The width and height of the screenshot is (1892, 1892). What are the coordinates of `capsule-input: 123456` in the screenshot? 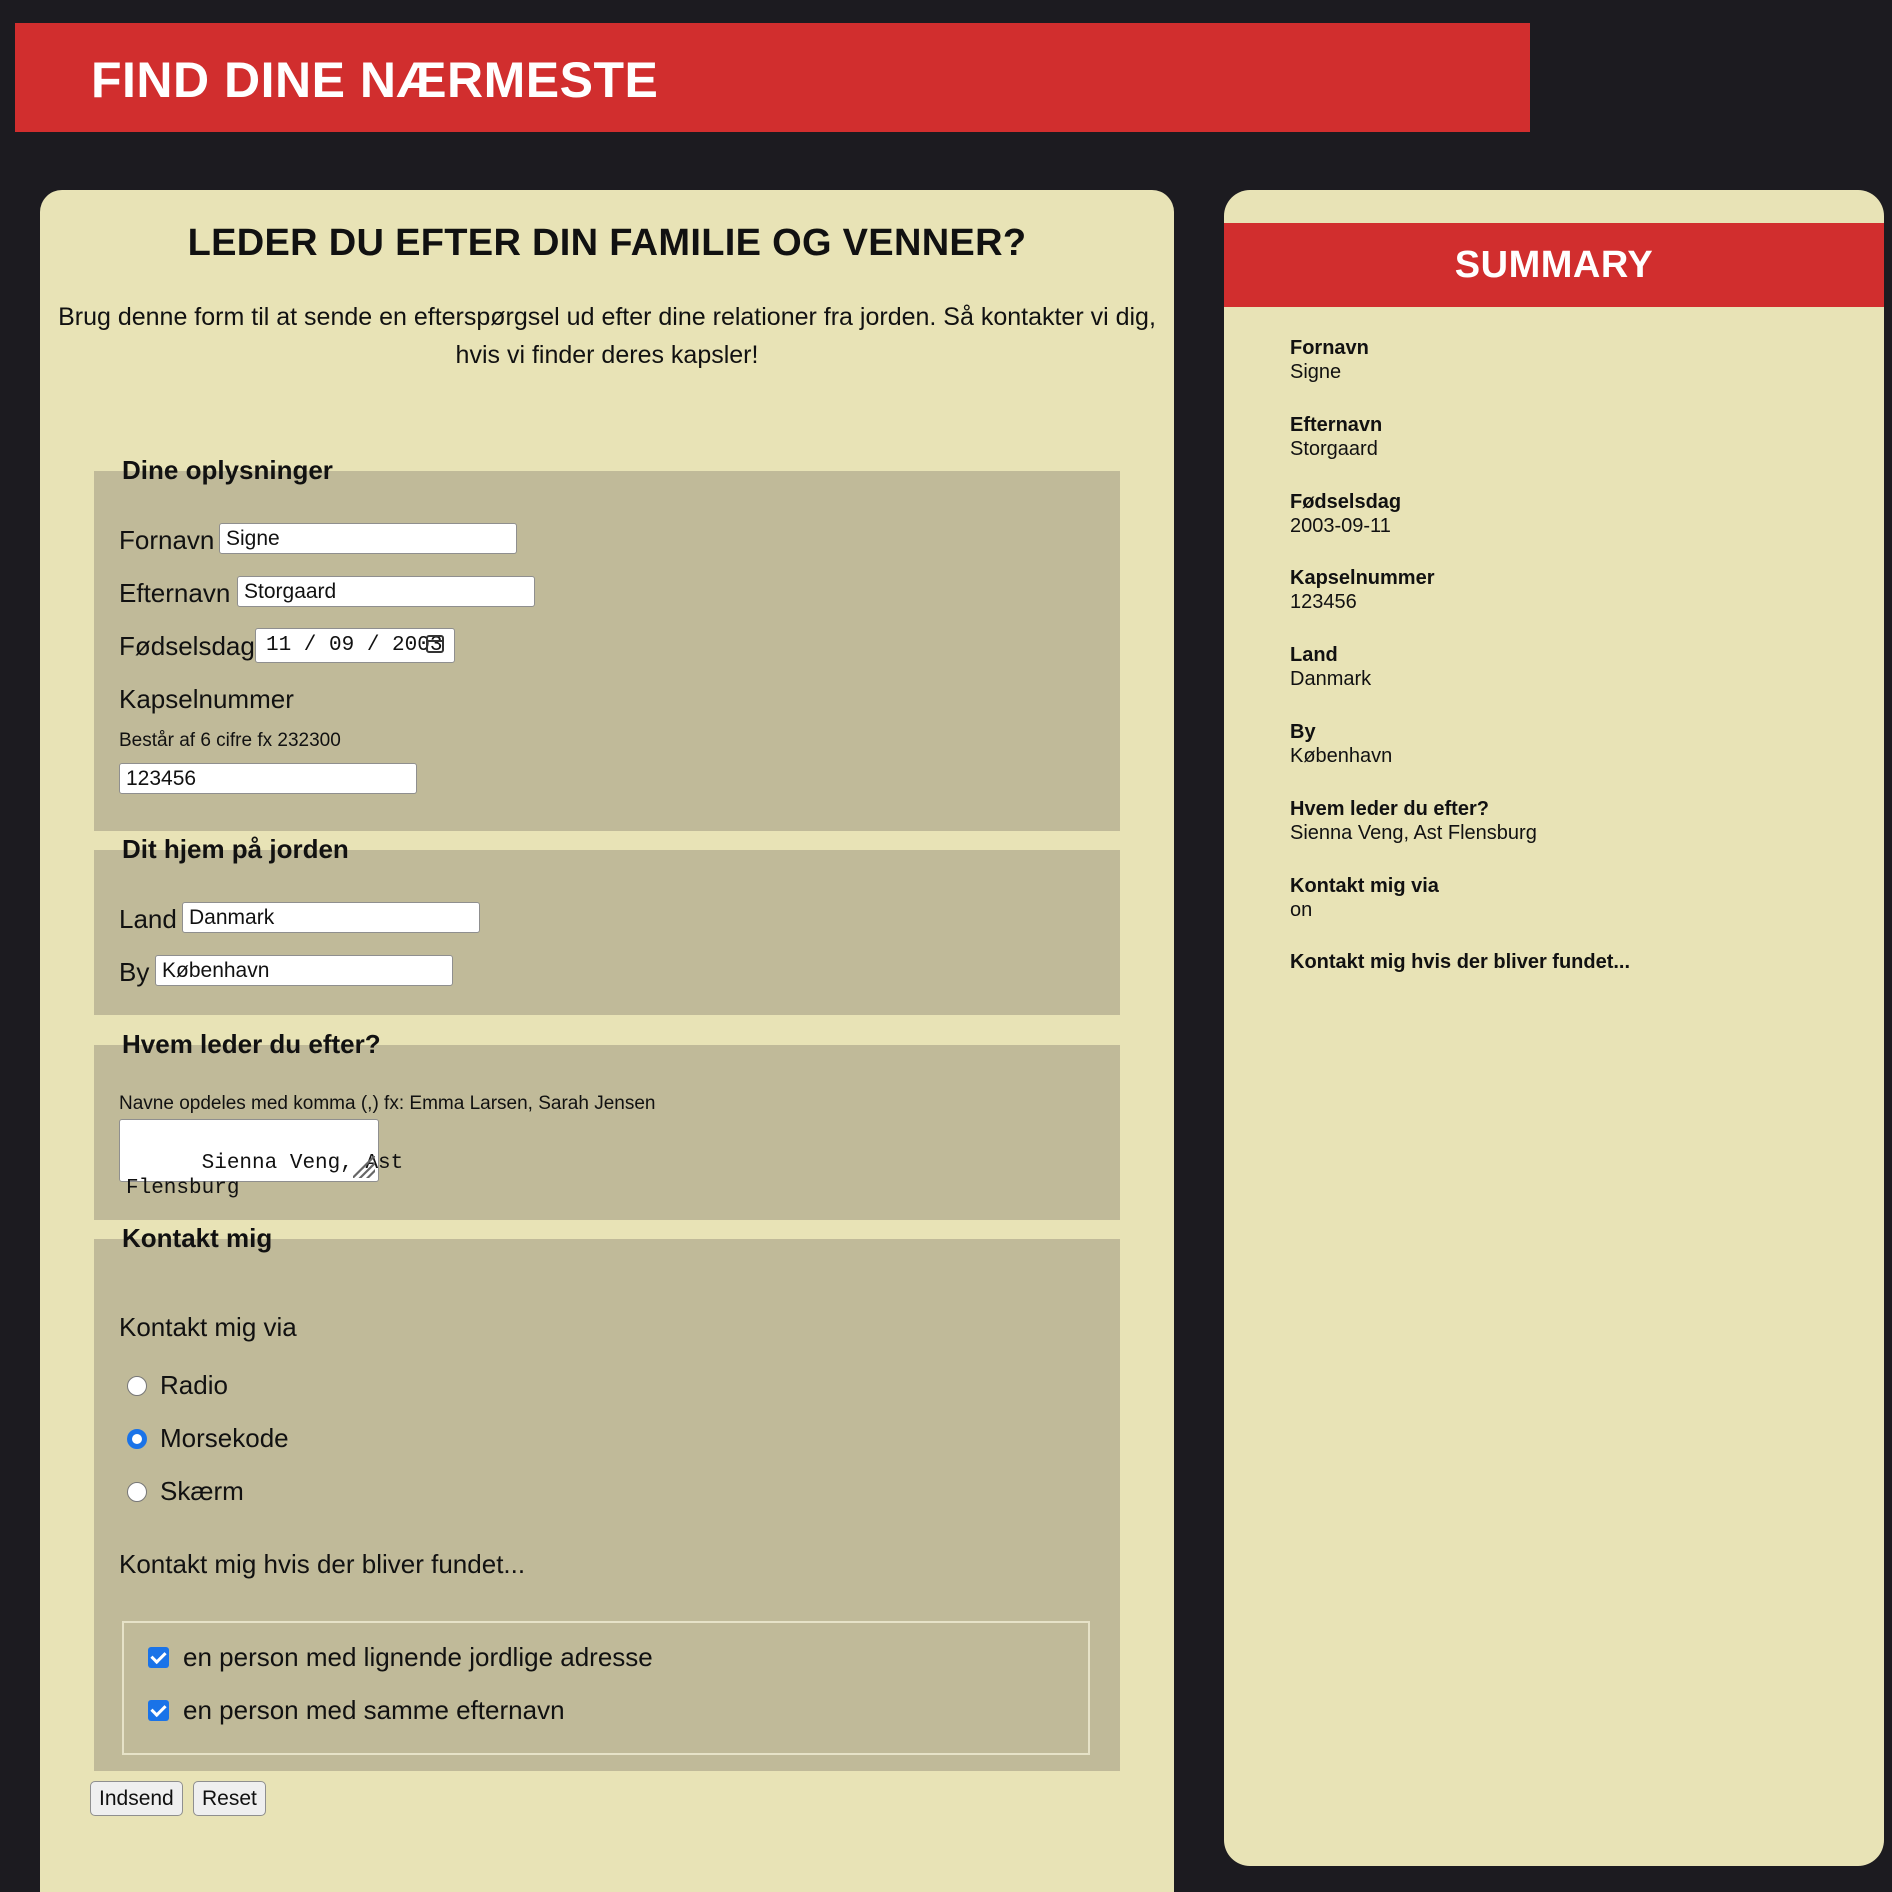 It's located at (268, 778).